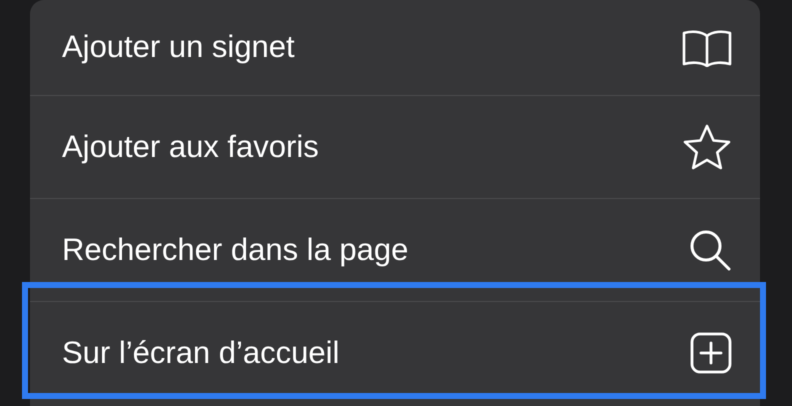 This screenshot has height=406, width=792. I want to click on star-icon, so click(707, 147).